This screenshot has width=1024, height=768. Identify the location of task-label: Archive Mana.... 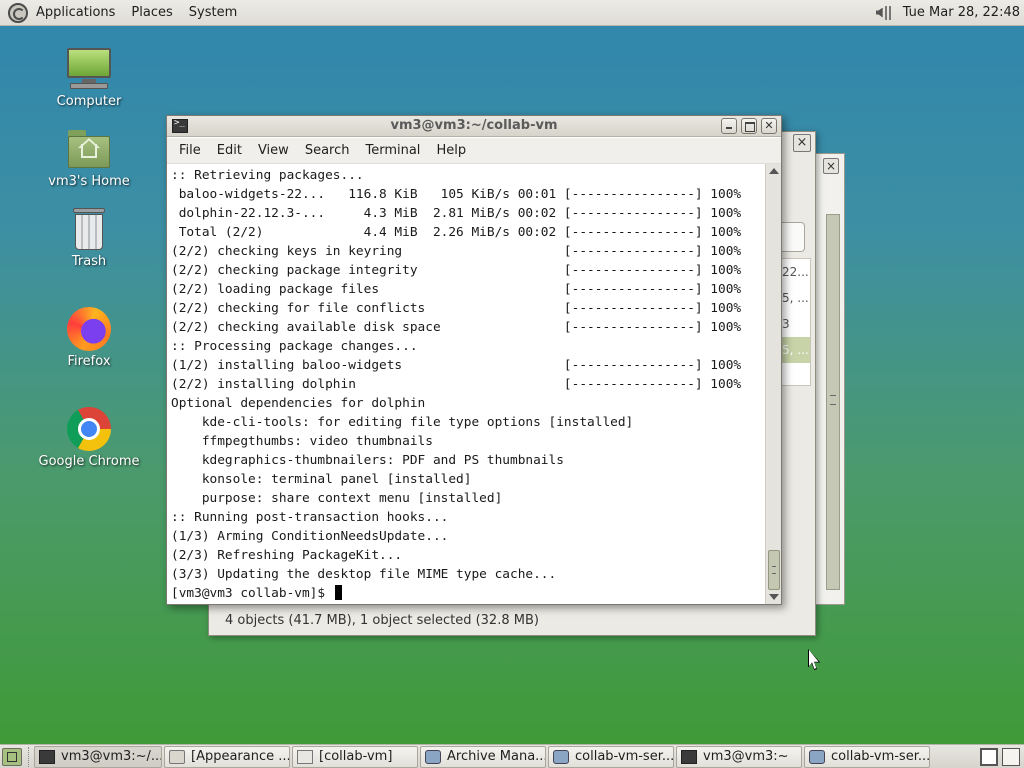
(496, 756).